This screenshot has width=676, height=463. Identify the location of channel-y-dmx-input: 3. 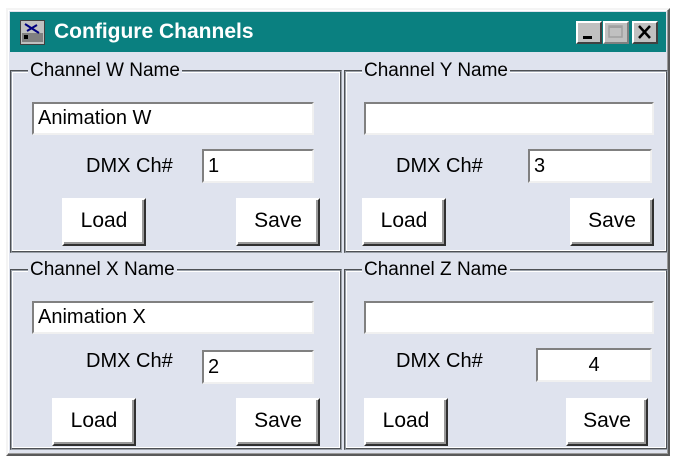
(590, 166).